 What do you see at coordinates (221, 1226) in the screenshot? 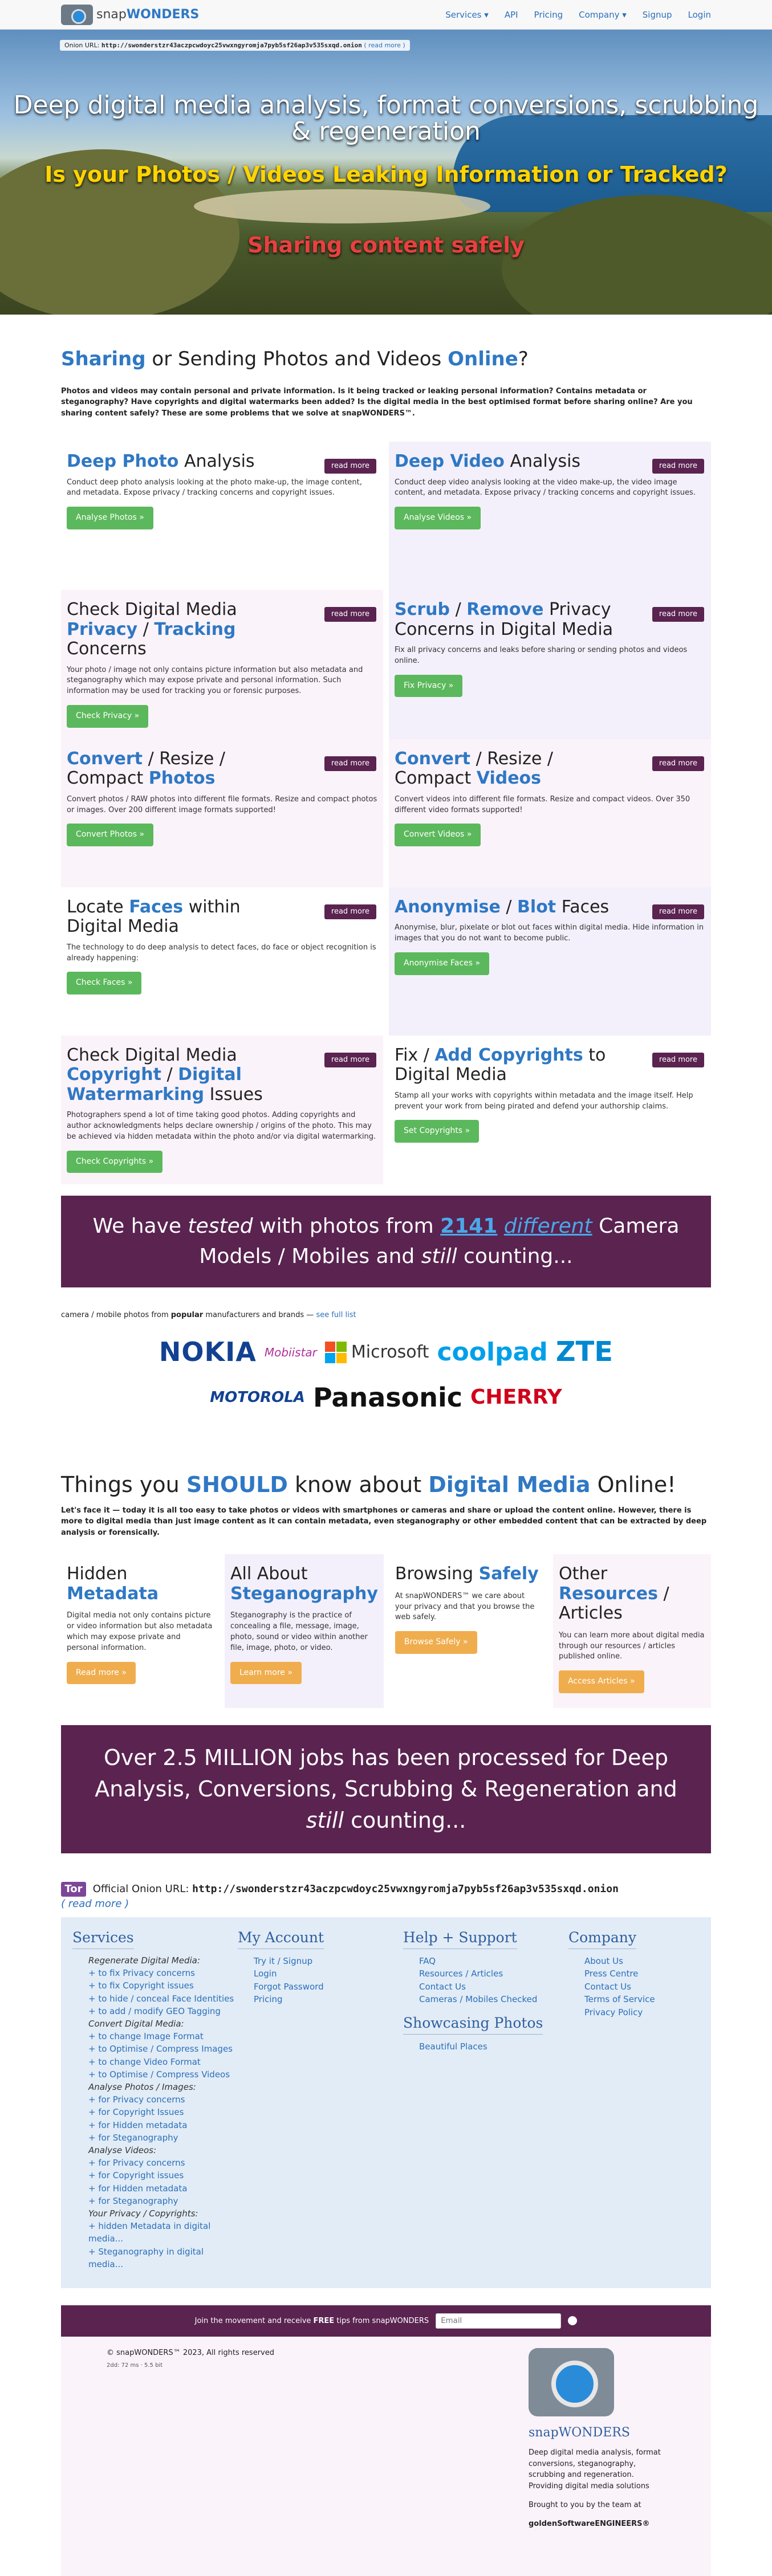
I see `tested-italic: tested` at bounding box center [221, 1226].